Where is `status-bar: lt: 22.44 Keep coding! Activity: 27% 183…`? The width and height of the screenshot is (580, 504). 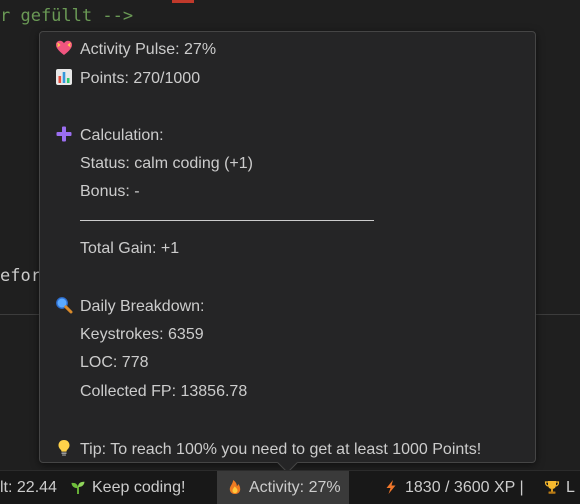
status-bar: lt: 22.44 Keep coding! Activity: 27% 183… is located at coordinates (290, 487).